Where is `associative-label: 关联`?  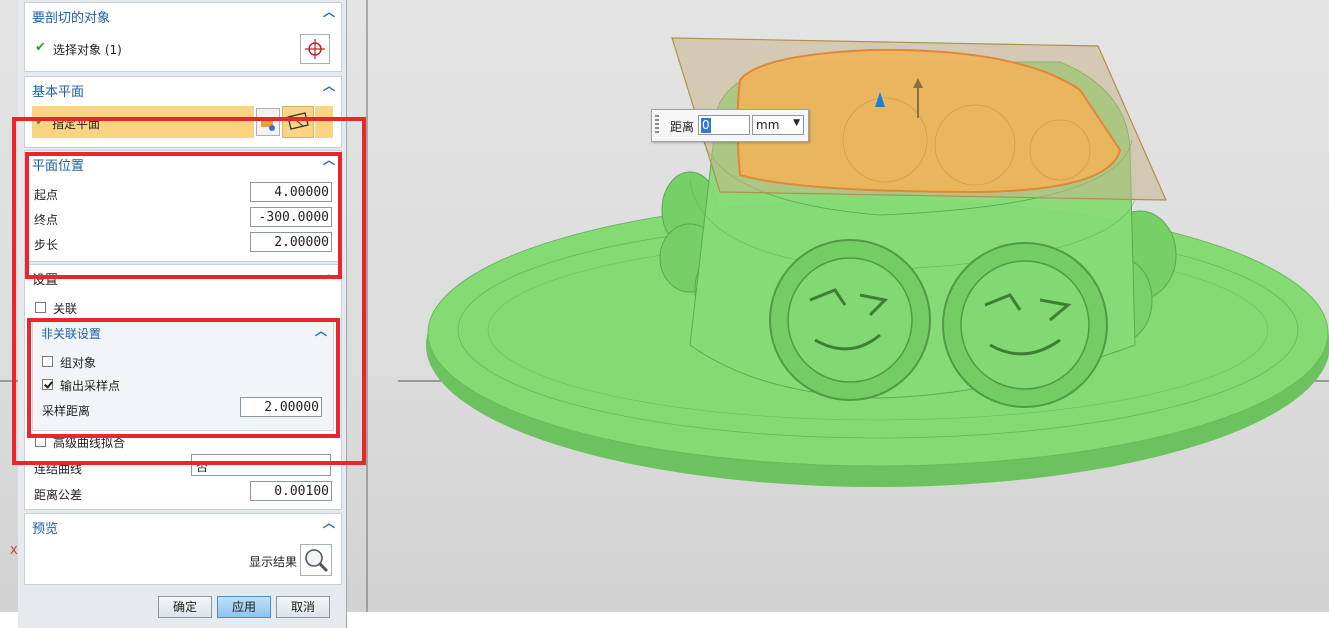
associative-label: 关联 is located at coordinates (65, 309).